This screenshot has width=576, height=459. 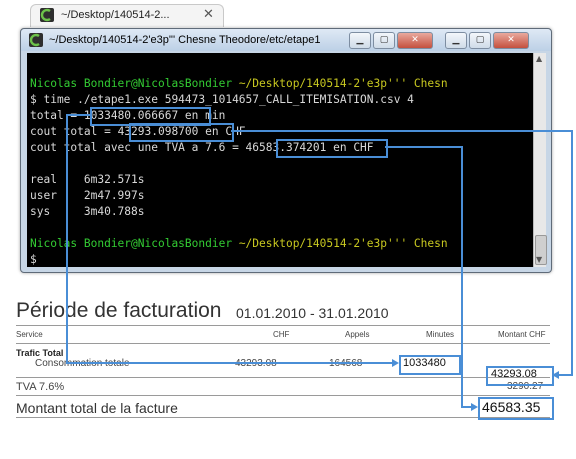 What do you see at coordinates (87, 195) in the screenshot?
I see `time-user-line: user 2m47.997s` at bounding box center [87, 195].